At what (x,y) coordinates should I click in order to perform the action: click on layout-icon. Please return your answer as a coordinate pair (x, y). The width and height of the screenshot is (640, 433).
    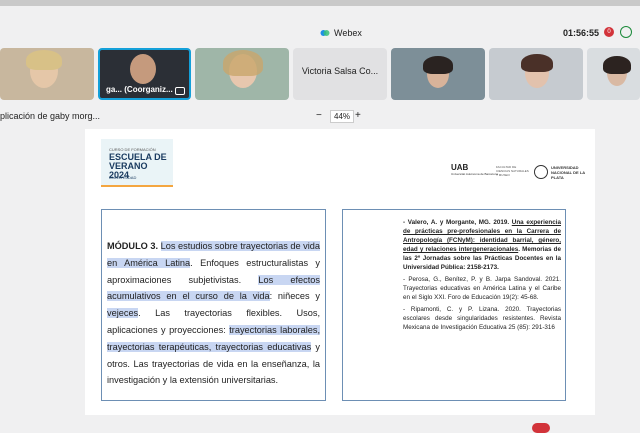
    Looking at the image, I should click on (626, 32).